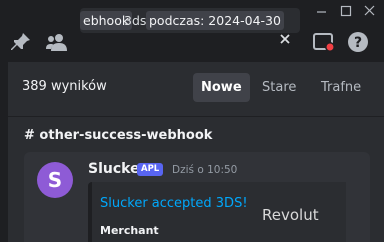 This screenshot has width=384, height=242. Describe the element at coordinates (290, 215) in the screenshot. I see `embed-thumbnail-logo: Revolut` at that location.